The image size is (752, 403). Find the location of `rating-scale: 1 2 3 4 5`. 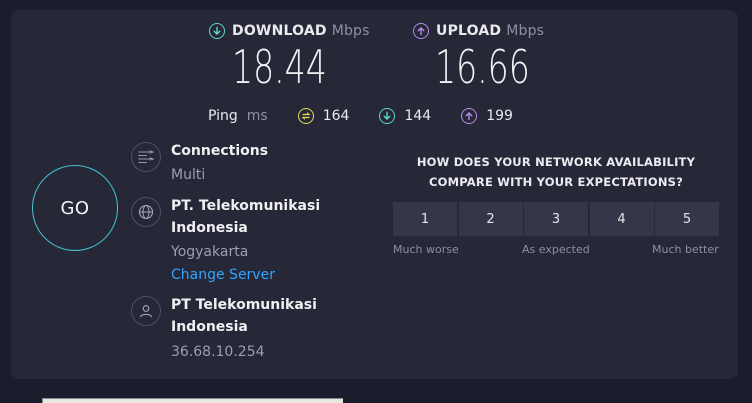

rating-scale: 1 2 3 4 5 is located at coordinates (556, 219).